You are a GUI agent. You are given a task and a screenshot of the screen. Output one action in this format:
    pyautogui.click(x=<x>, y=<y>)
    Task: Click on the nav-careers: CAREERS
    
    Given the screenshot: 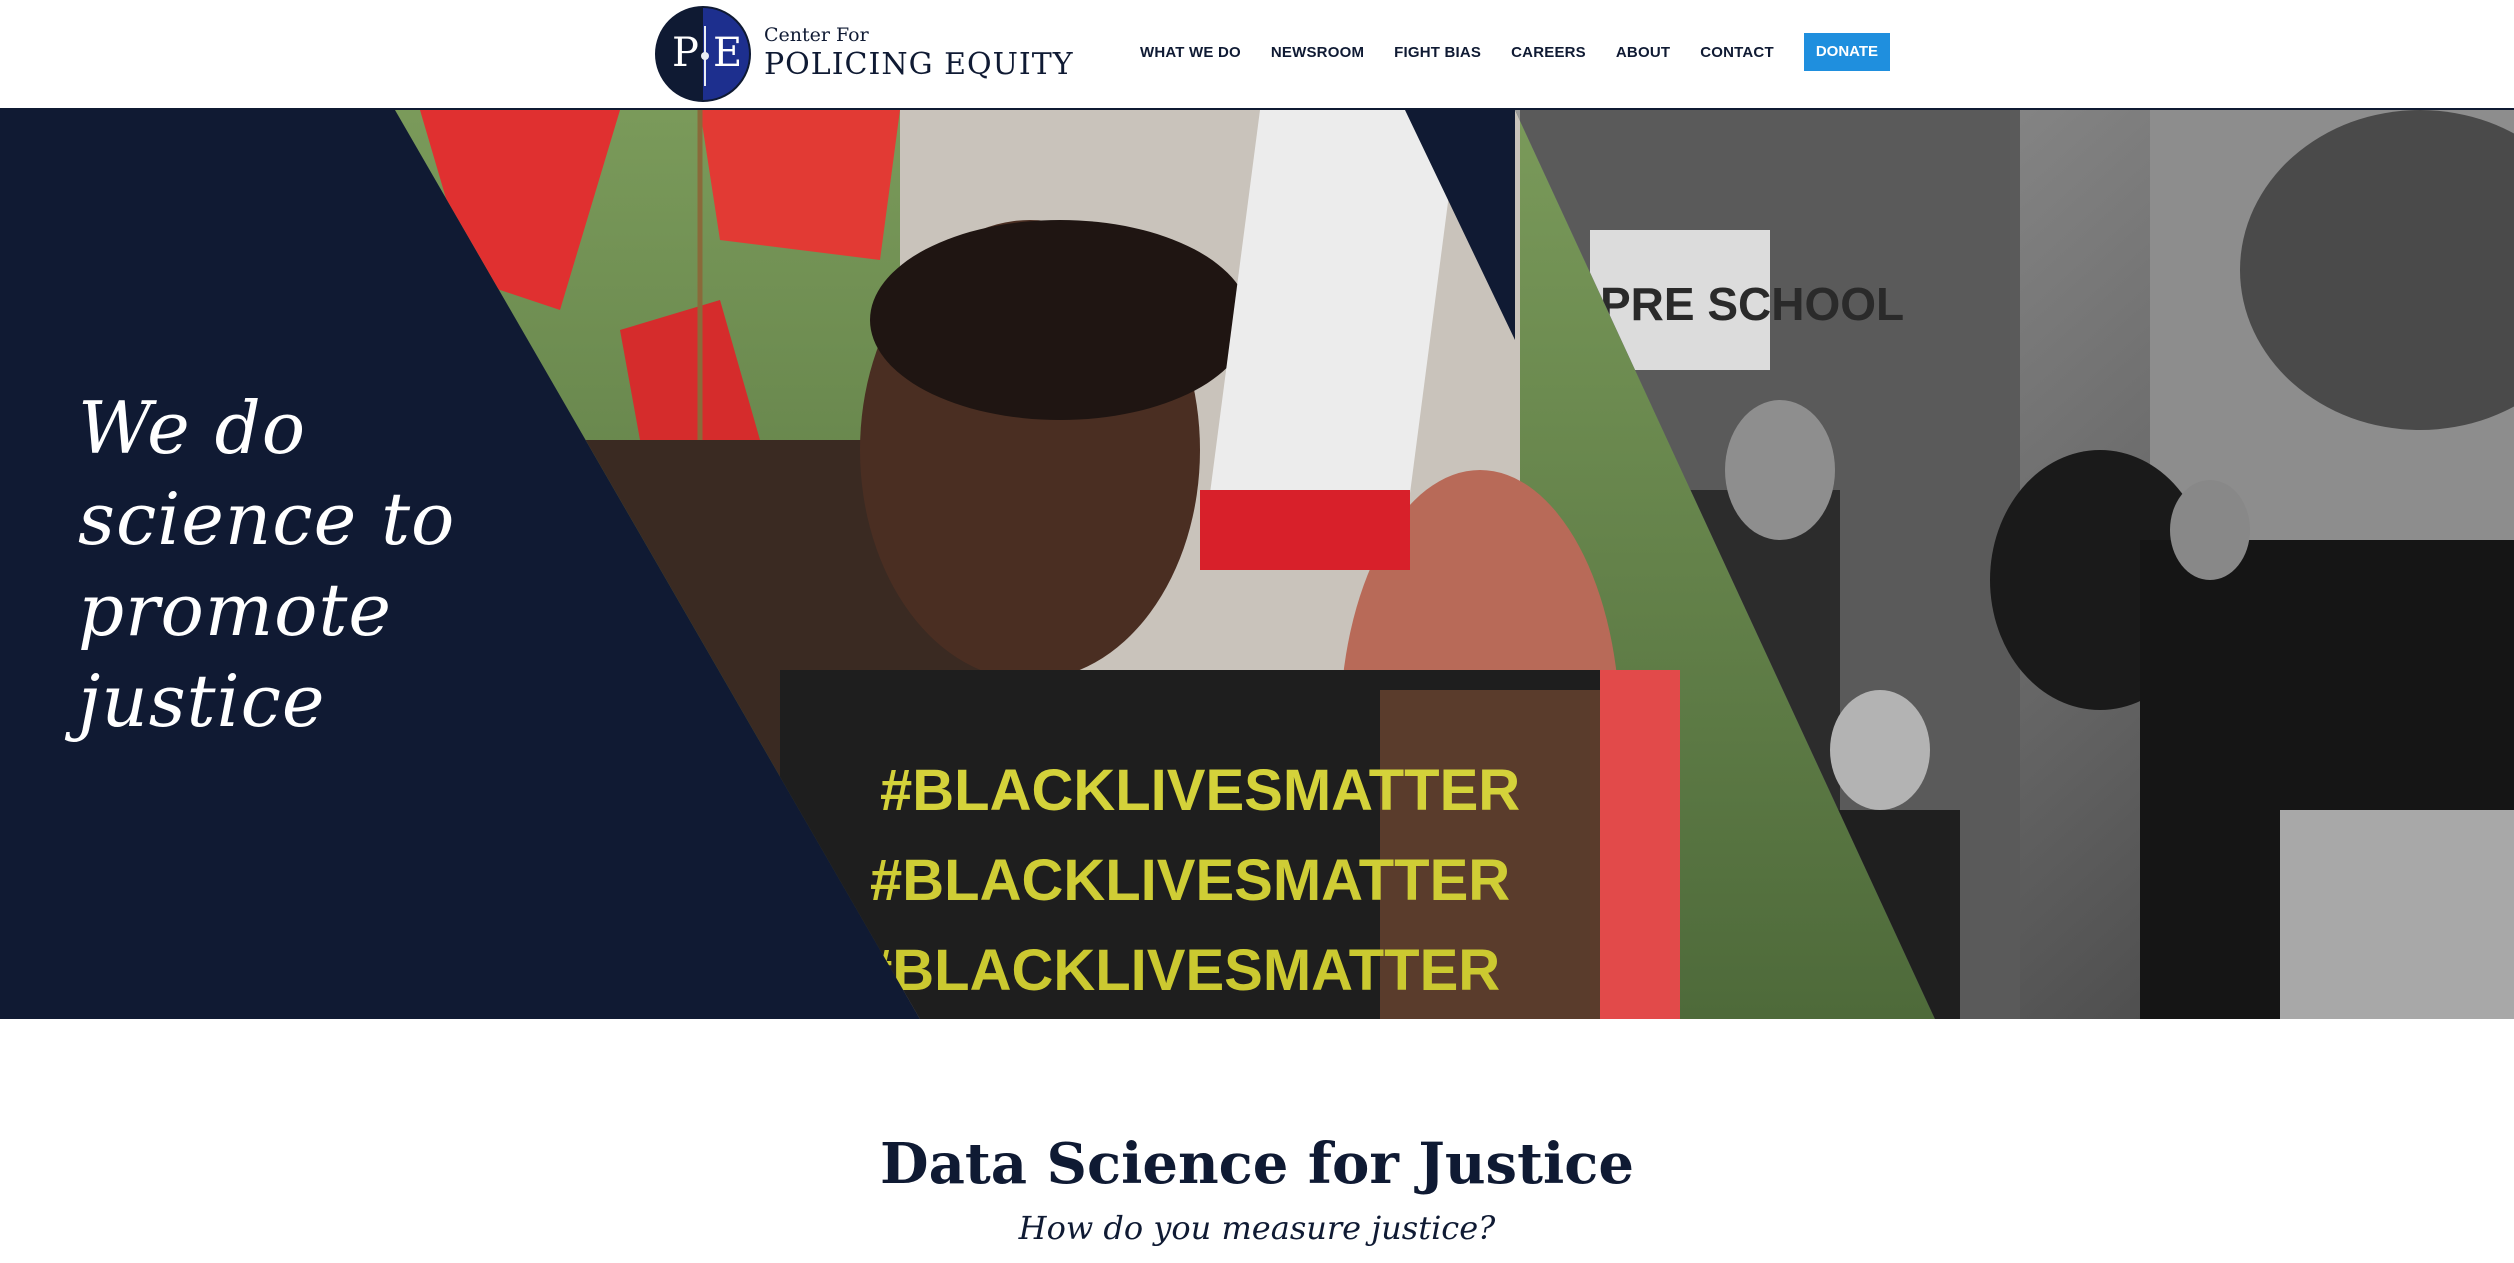 What is the action you would take?
    pyautogui.click(x=1548, y=52)
    